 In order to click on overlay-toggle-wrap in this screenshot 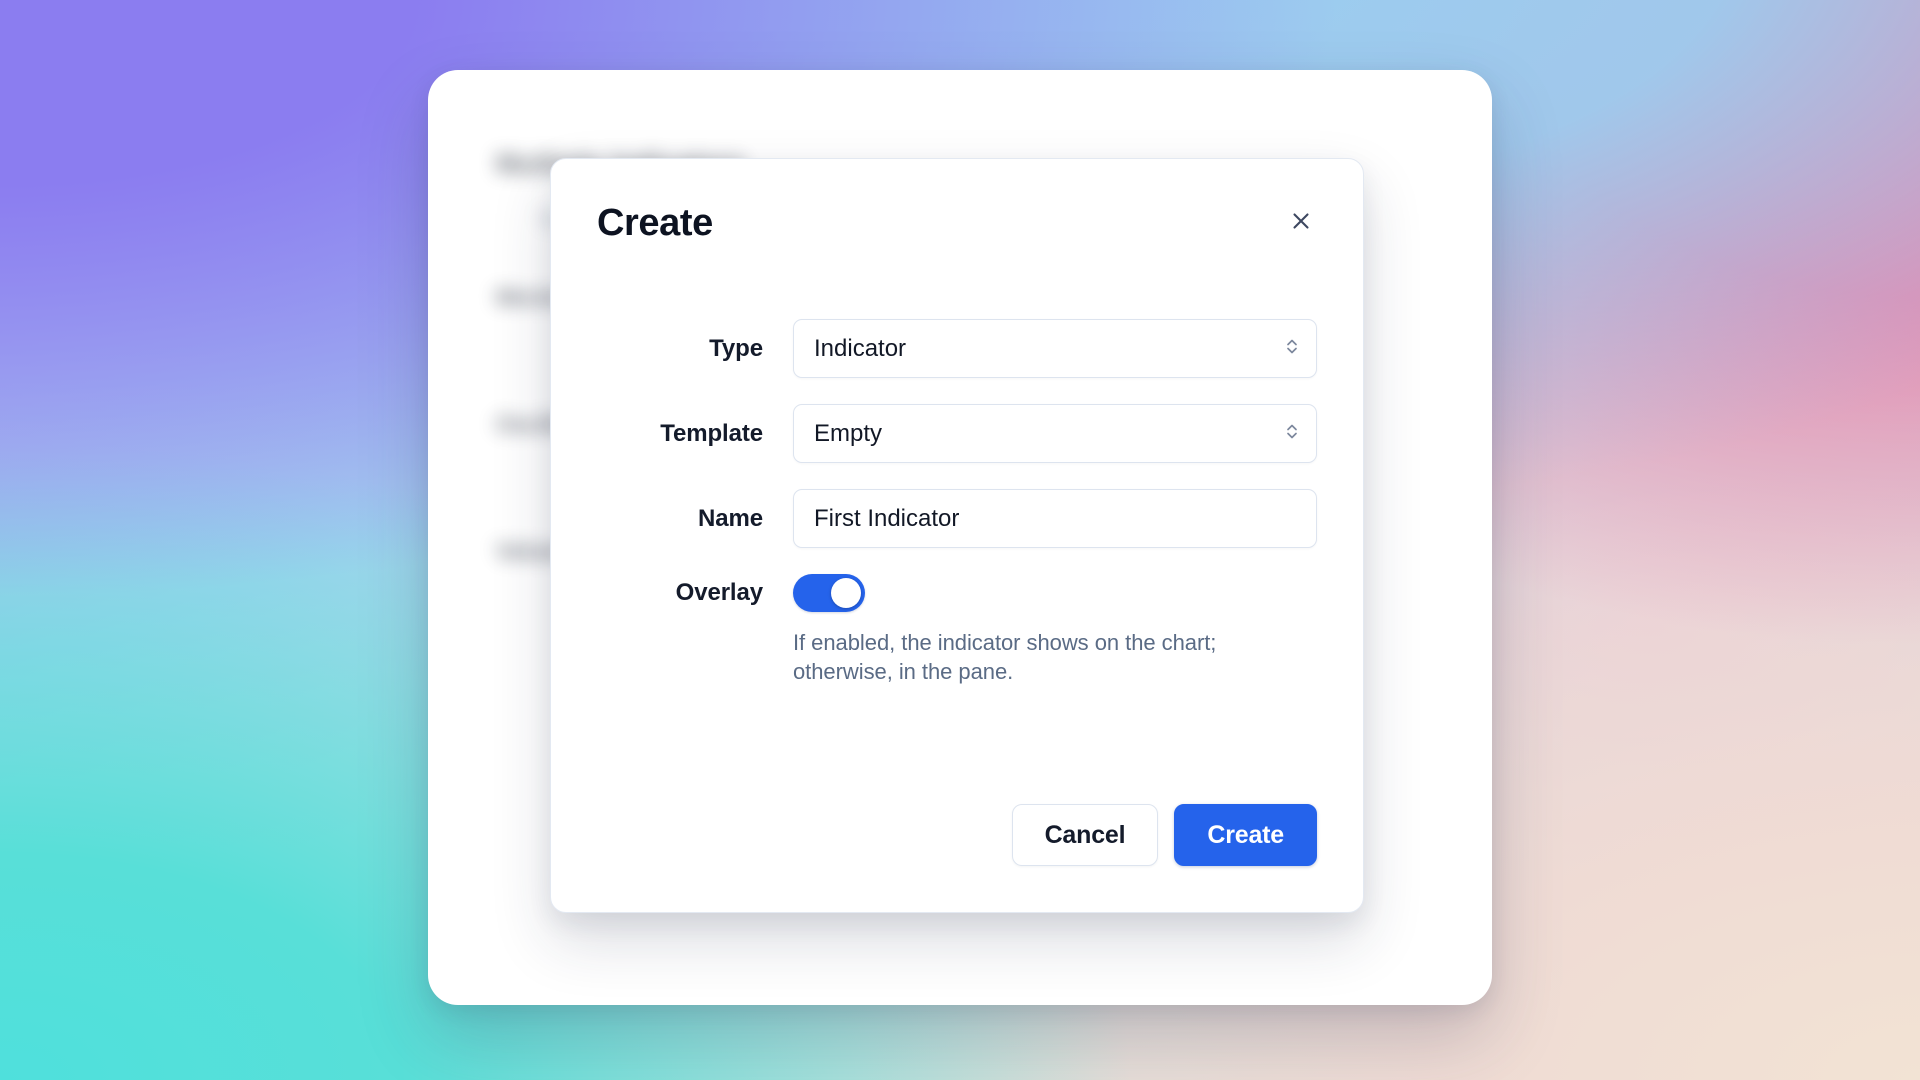, I will do `click(1055, 593)`.